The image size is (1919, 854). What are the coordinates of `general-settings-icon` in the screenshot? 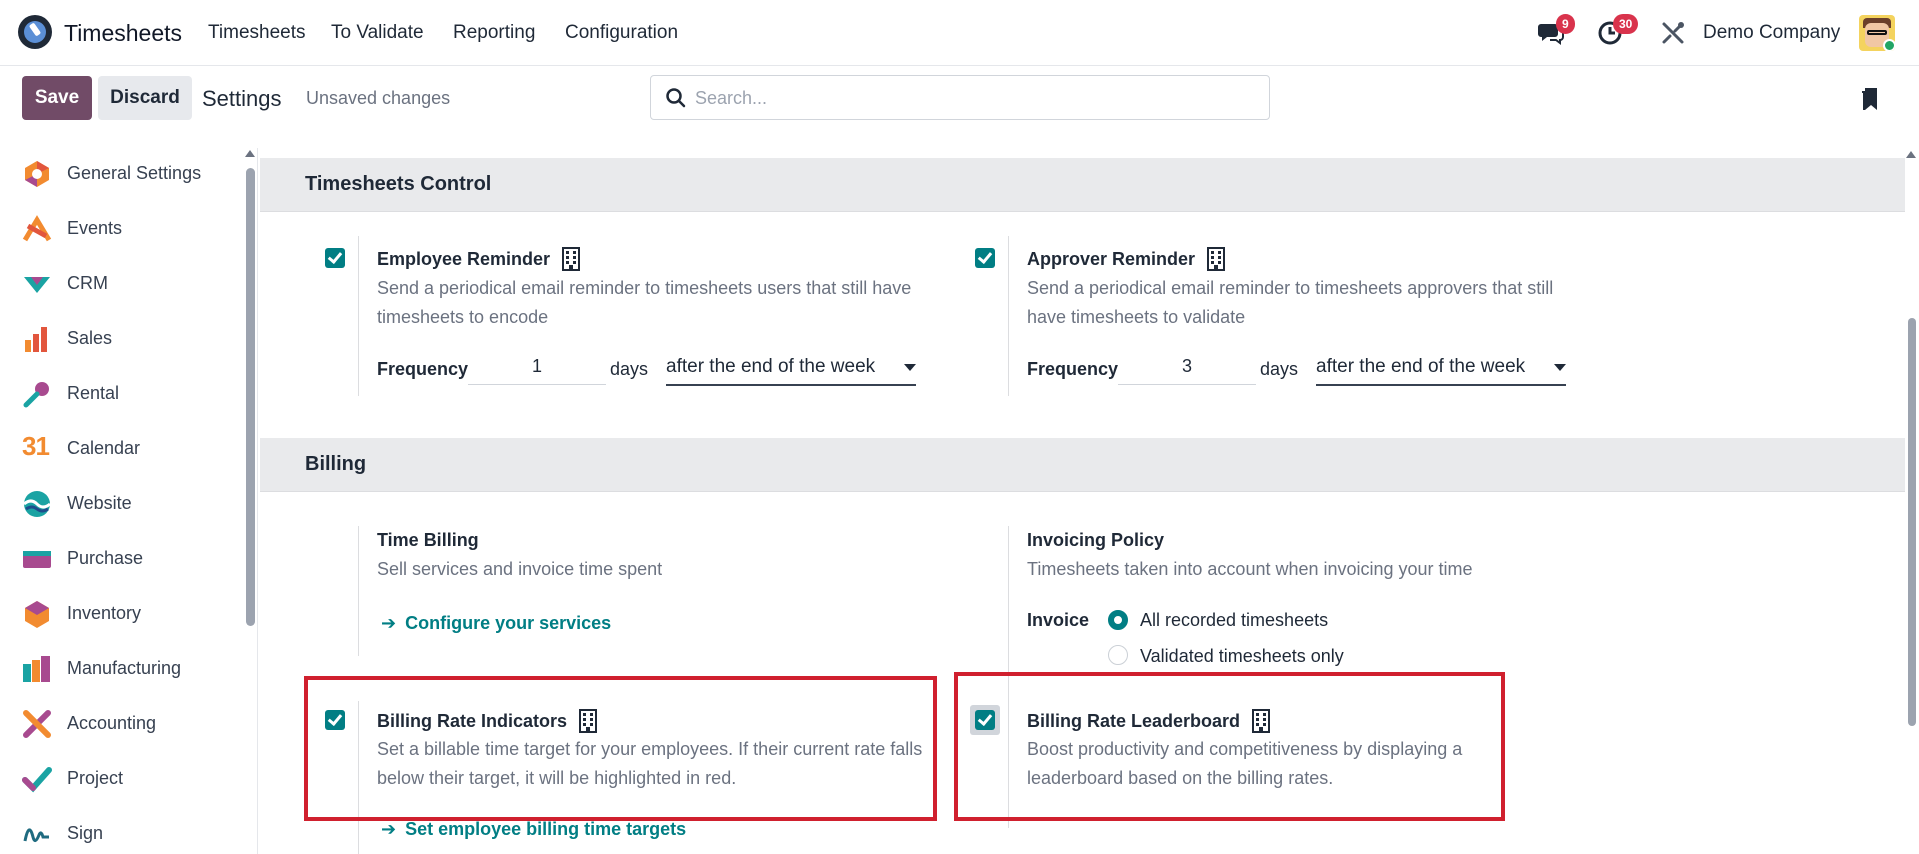 It's located at (37, 174).